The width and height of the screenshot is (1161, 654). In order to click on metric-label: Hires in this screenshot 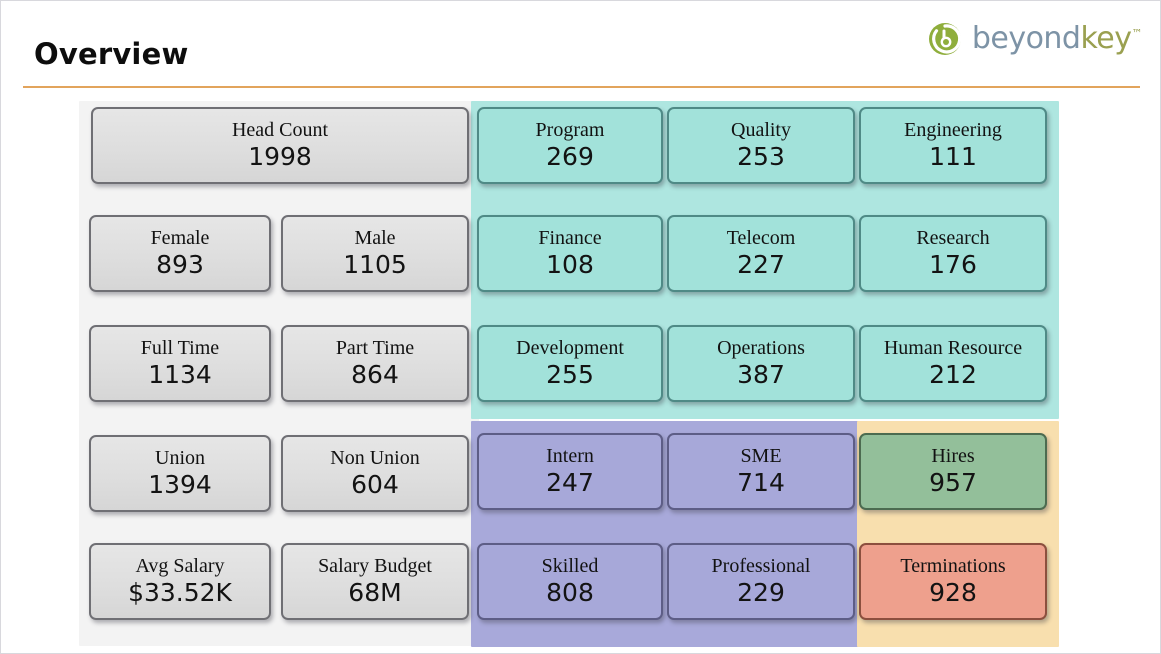, I will do `click(953, 455)`.